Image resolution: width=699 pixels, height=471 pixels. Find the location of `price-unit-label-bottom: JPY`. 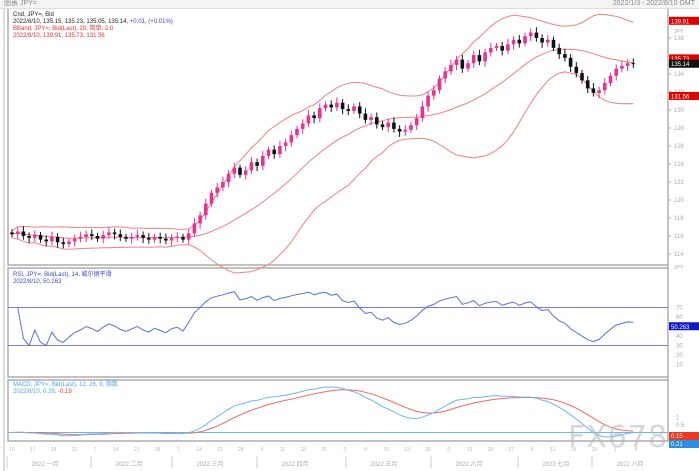

price-unit-label-bottom: JPY is located at coordinates (679, 268).